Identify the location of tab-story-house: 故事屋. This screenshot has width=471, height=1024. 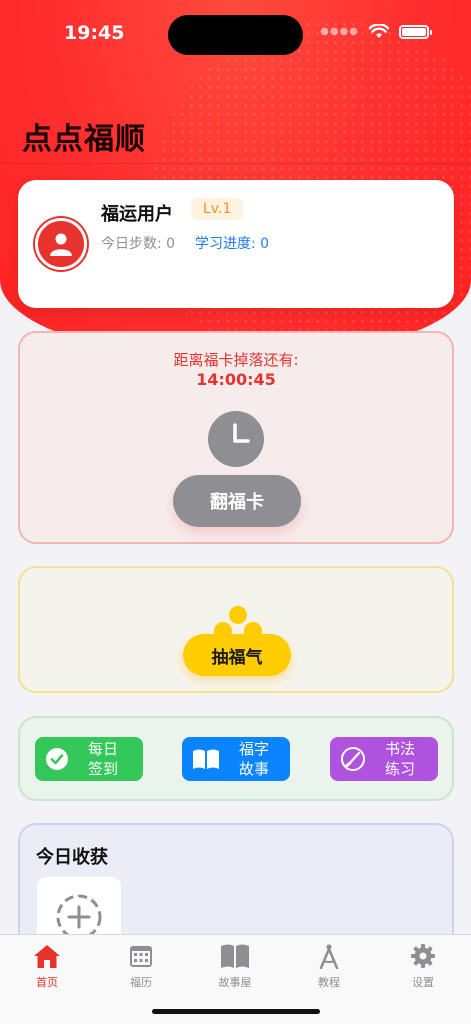
(235, 966).